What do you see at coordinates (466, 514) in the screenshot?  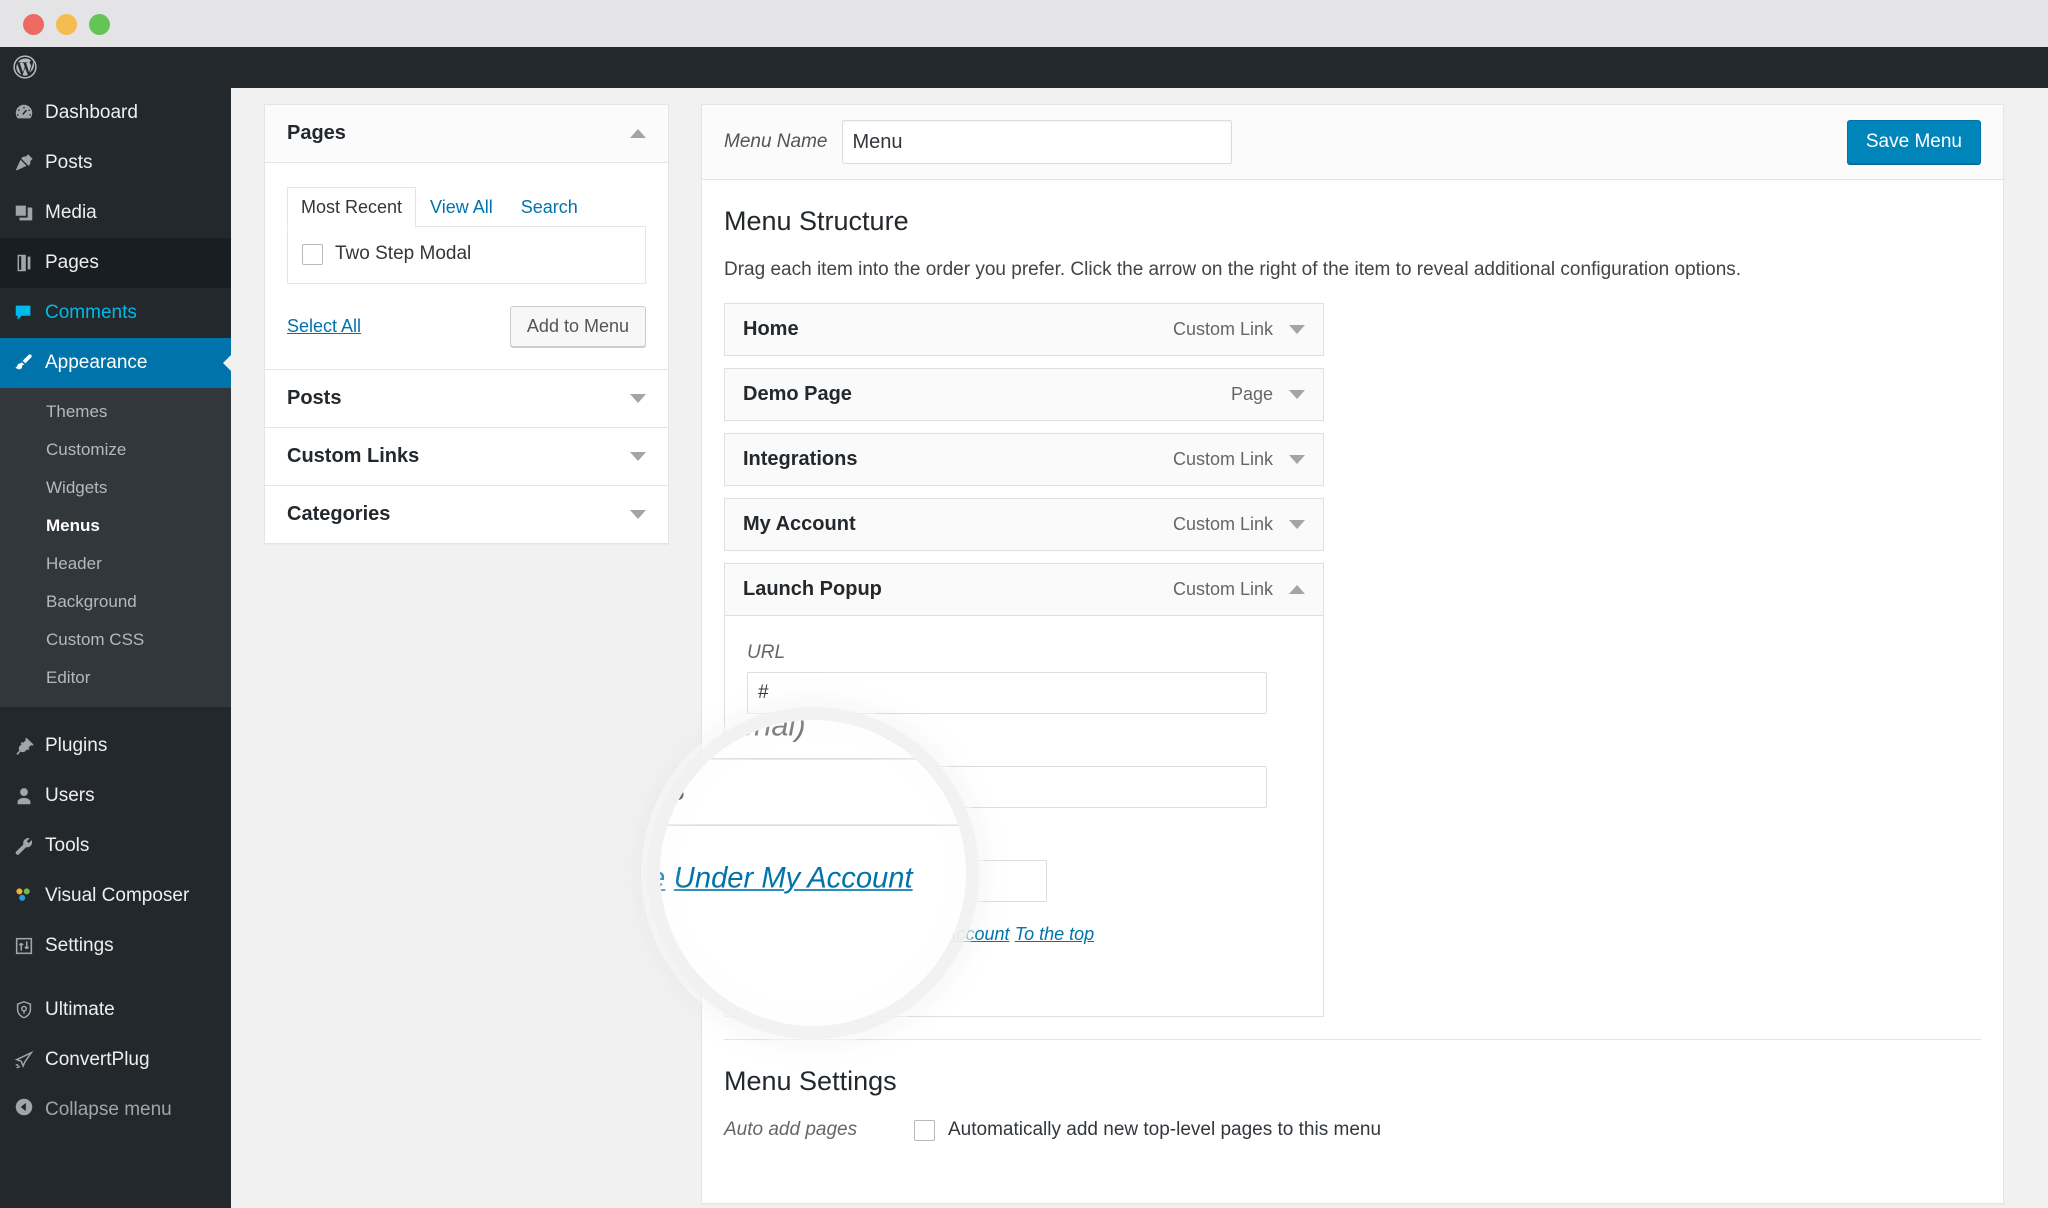 I see `accordion-title-categories: Categories` at bounding box center [466, 514].